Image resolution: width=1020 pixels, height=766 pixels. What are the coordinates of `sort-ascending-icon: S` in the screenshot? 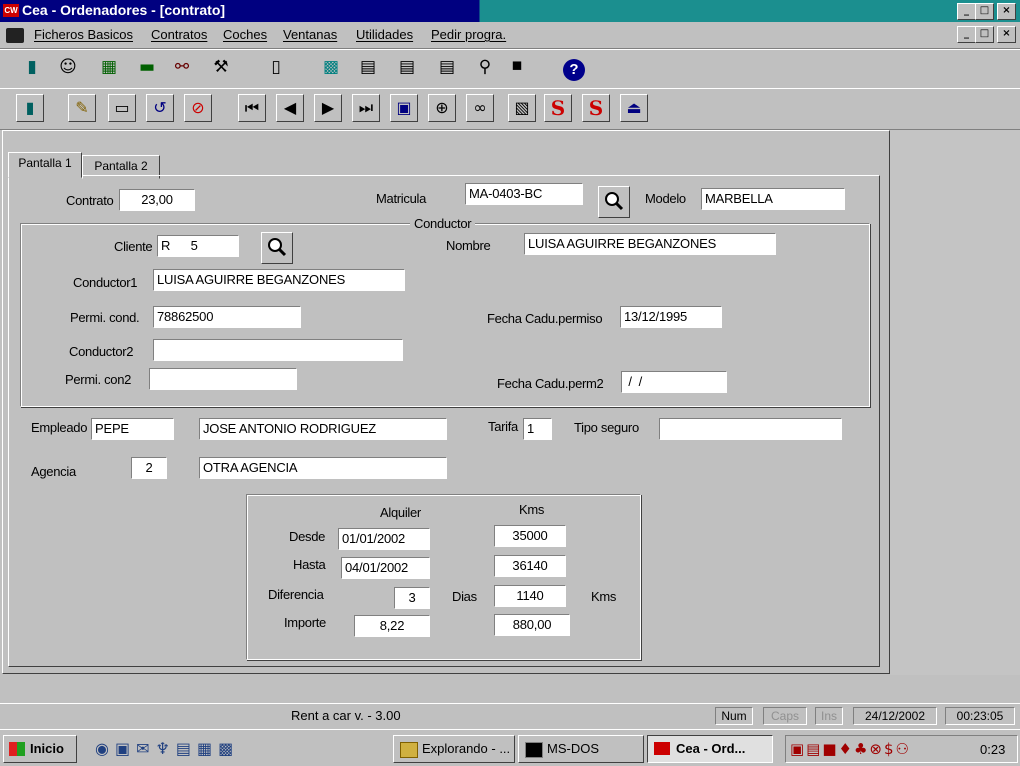 It's located at (558, 108).